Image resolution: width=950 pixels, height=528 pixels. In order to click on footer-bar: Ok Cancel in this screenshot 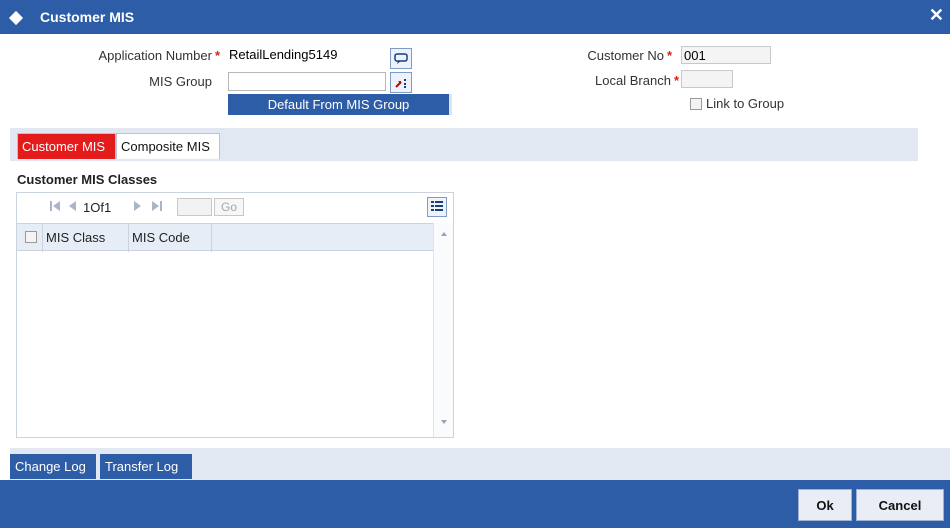, I will do `click(475, 504)`.